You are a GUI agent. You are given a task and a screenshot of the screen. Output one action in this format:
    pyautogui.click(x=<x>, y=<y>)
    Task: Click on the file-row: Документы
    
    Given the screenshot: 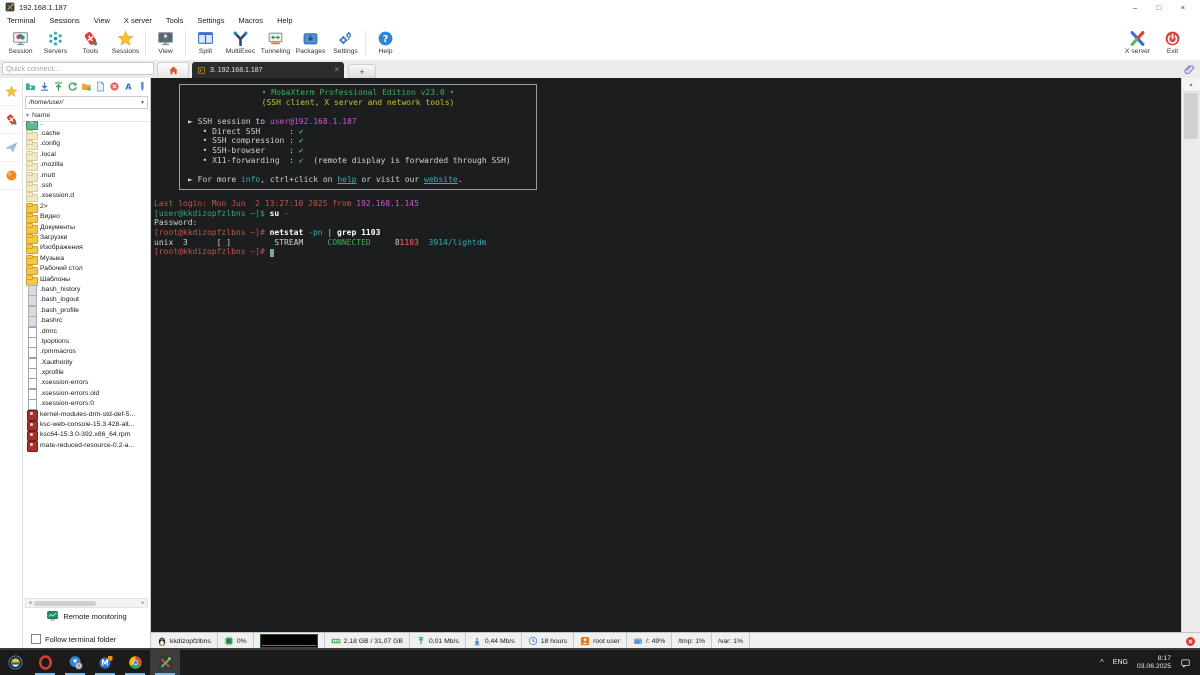 What is the action you would take?
    pyautogui.click(x=86, y=228)
    